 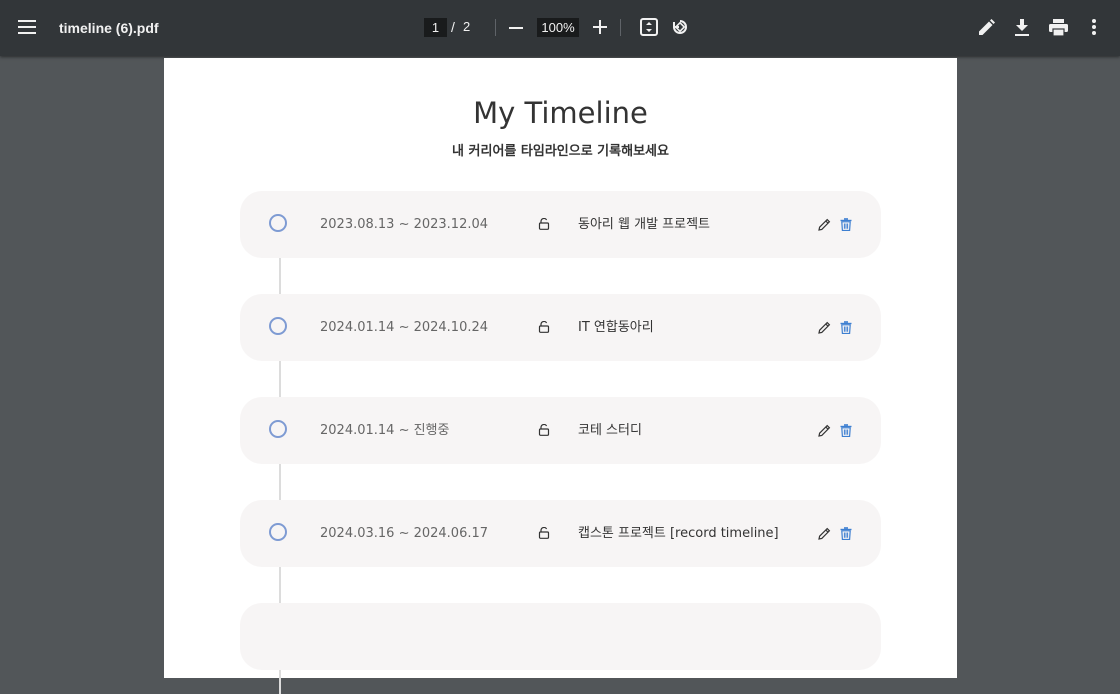 What do you see at coordinates (616, 327) in the screenshot?
I see `timeline-title: IT 연합동아리` at bounding box center [616, 327].